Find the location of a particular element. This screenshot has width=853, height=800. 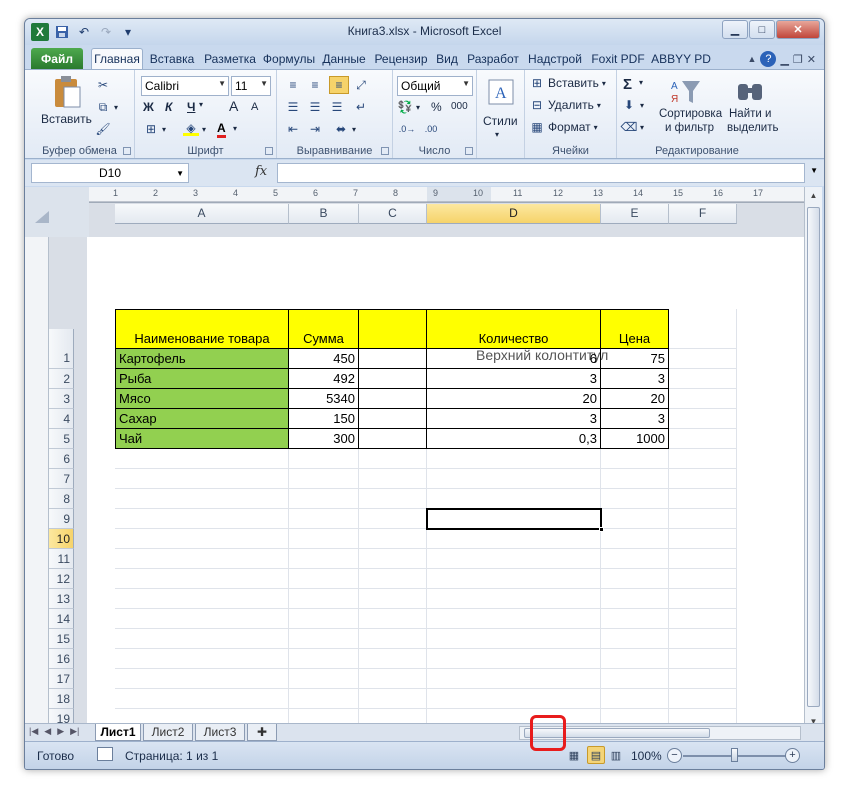

row-header: 5 is located at coordinates (61, 439).